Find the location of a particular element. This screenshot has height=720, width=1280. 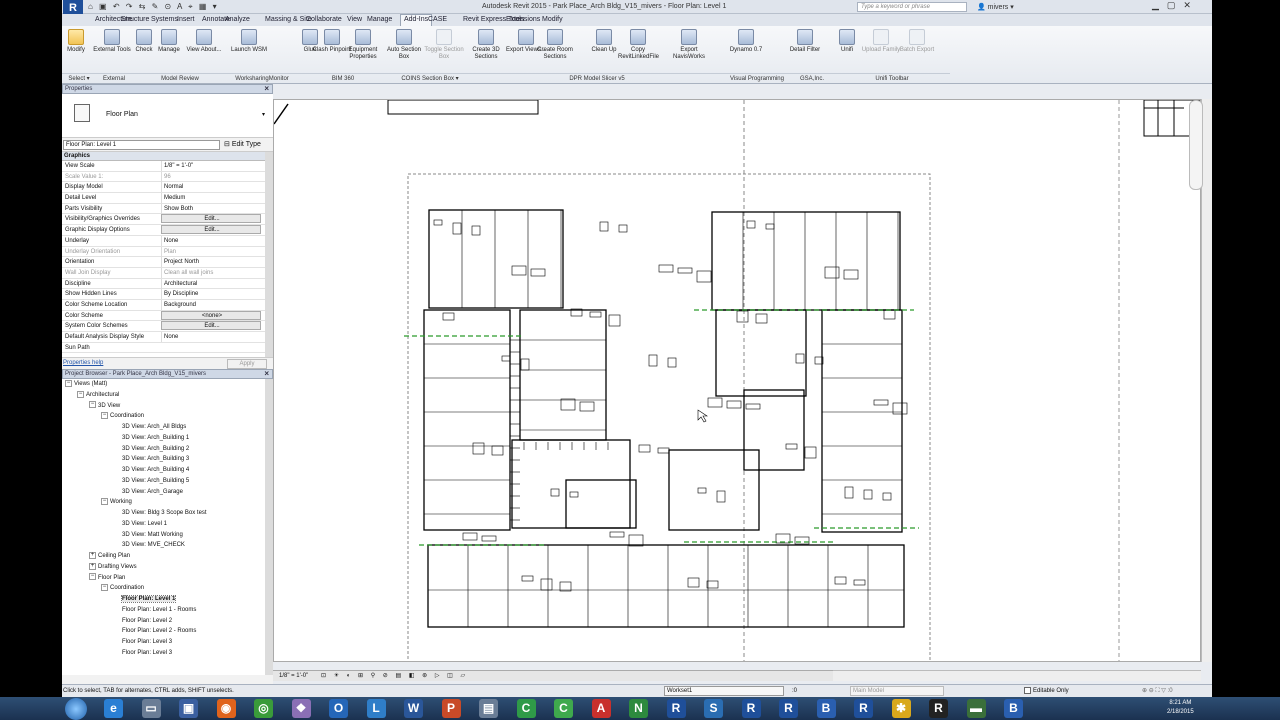

taskbar-app-icon: N is located at coordinates (638, 708).